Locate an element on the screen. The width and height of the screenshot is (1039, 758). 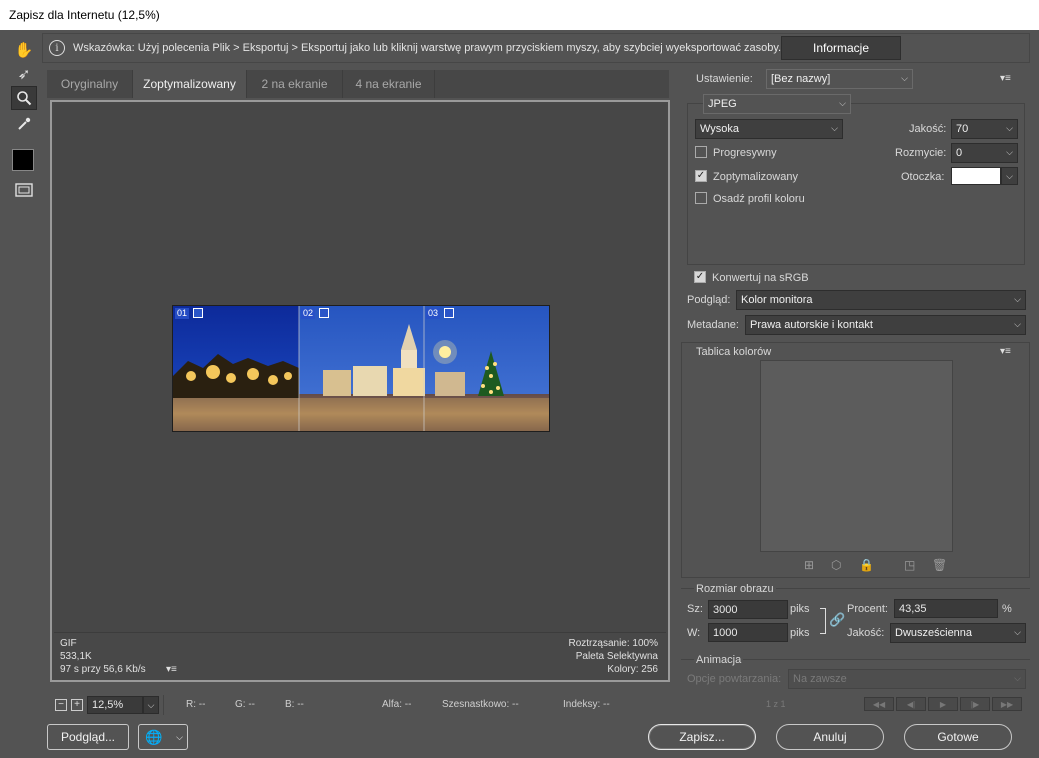
format-value: JPEG is located at coordinates (722, 104).